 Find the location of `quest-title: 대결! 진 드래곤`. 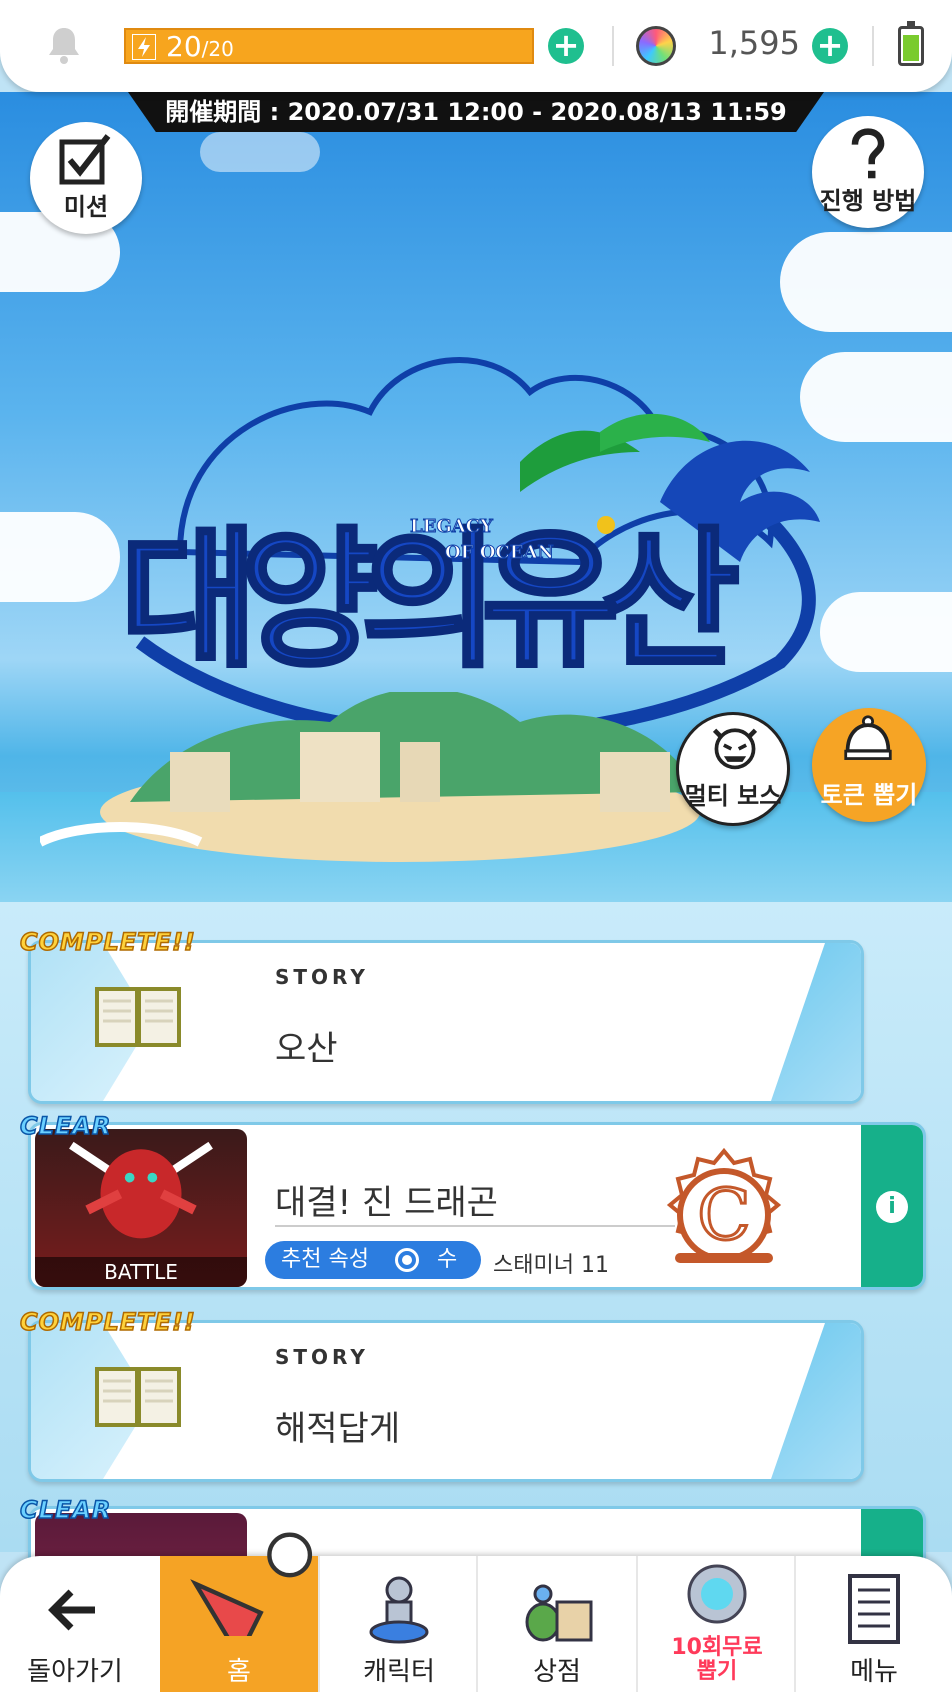

quest-title: 대결! 진 드래곤 is located at coordinates (386, 1203).